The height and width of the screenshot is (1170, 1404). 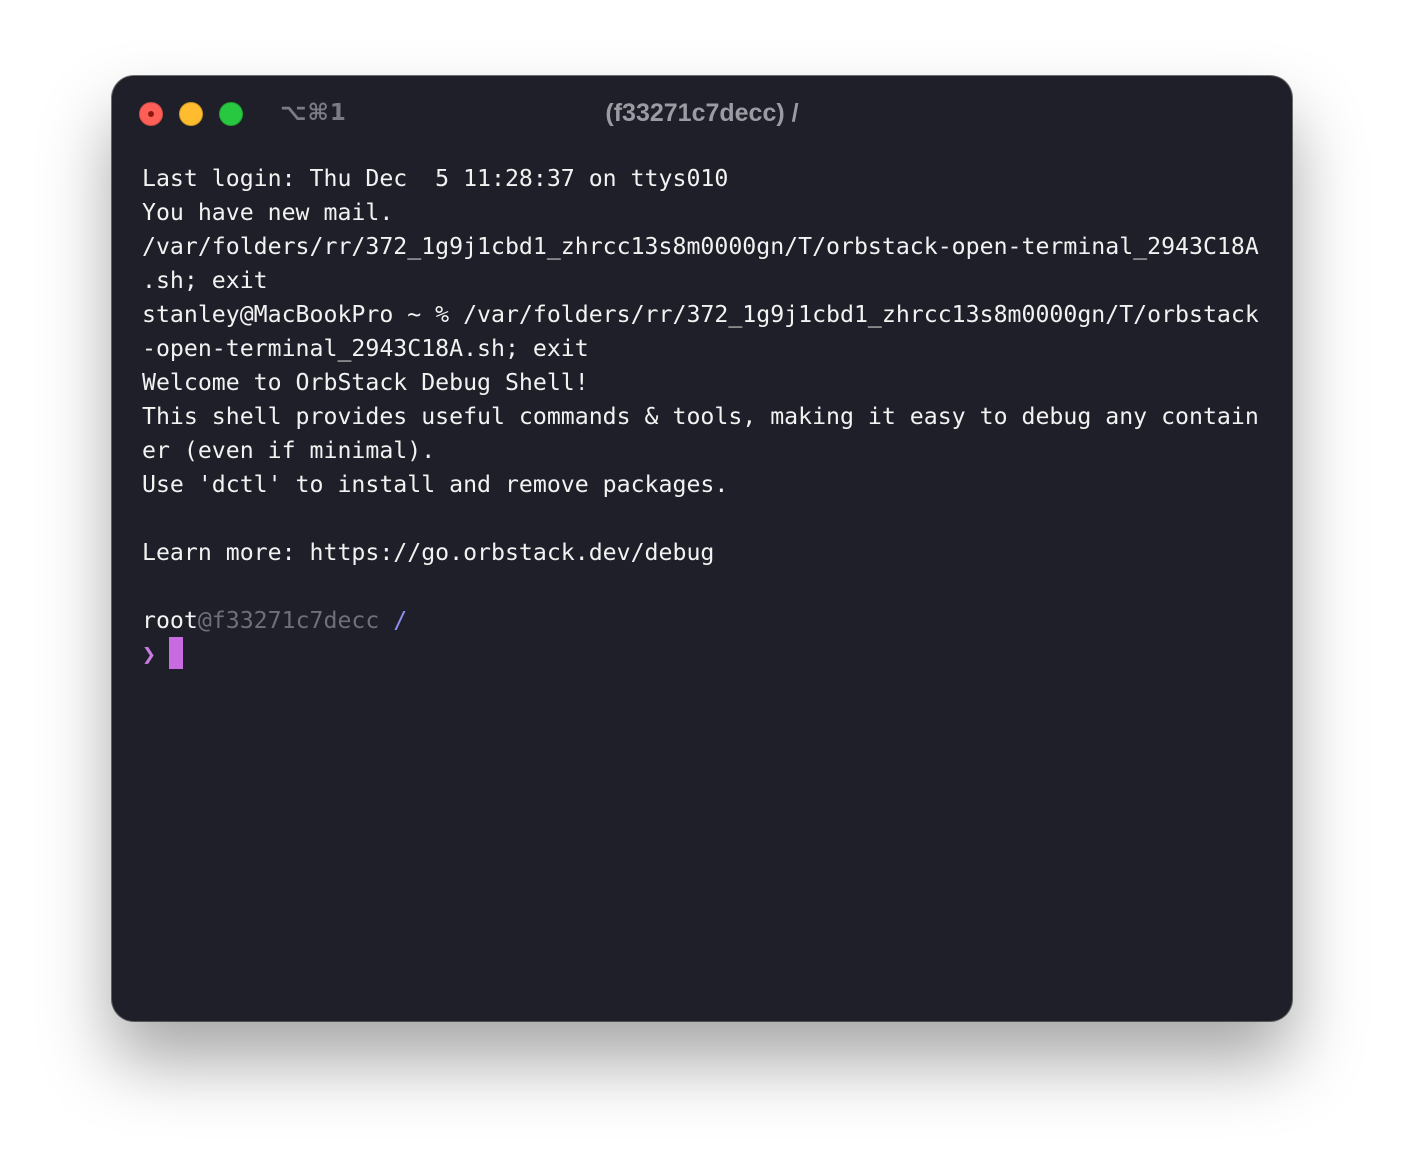 What do you see at coordinates (289, 450) in the screenshot?
I see `output-line: er (even if minimal).` at bounding box center [289, 450].